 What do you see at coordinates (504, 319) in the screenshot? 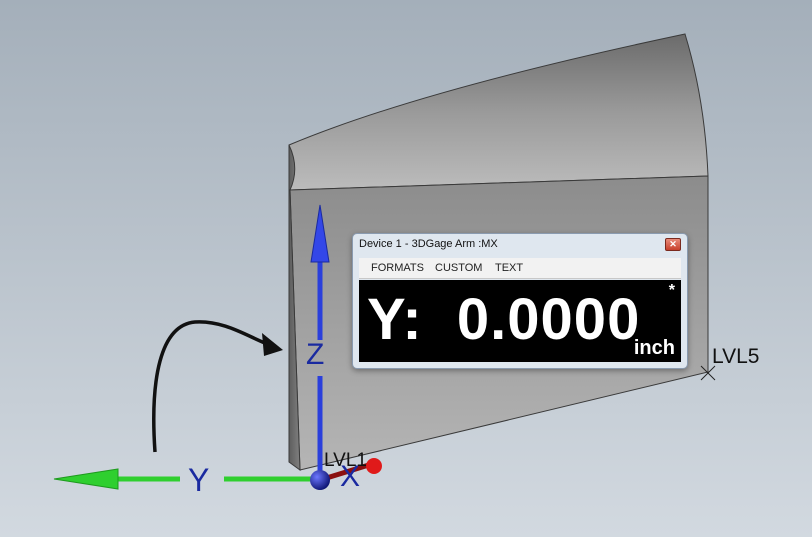
I see `readout-value: Y: 0.0000` at bounding box center [504, 319].